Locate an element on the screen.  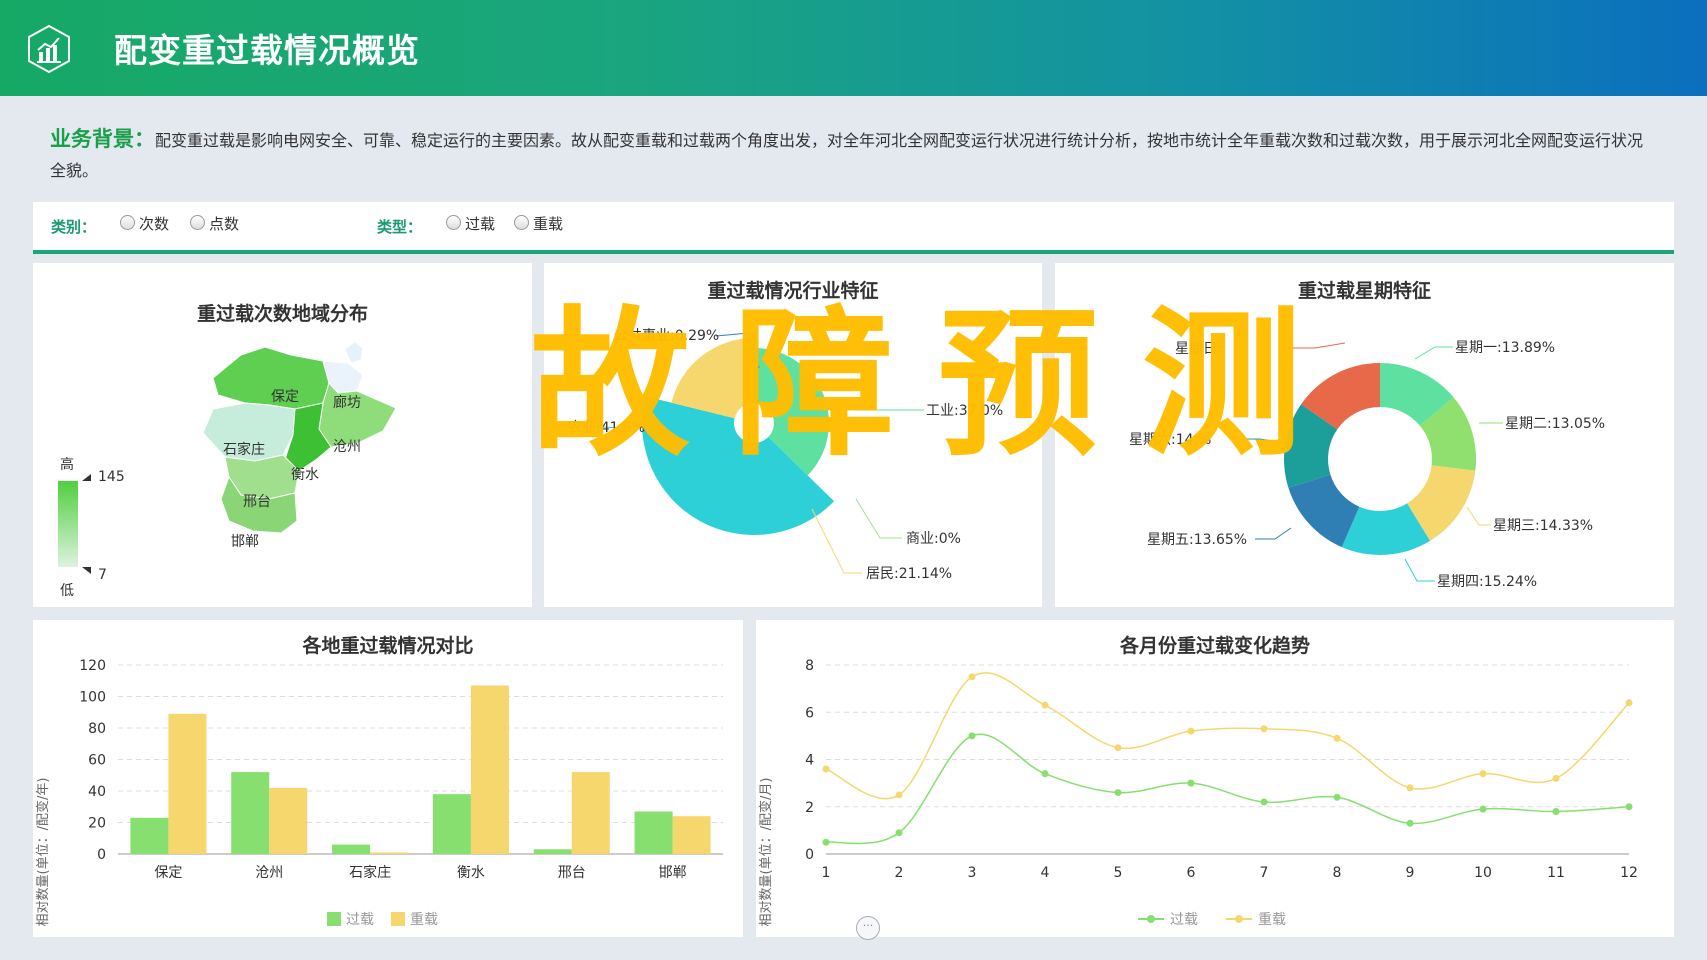
map-chart: 保定 廊坊 石家庄 沧州 衡水 邢台 邯郸 高 145 7 低 is located at coordinates (227, 470).